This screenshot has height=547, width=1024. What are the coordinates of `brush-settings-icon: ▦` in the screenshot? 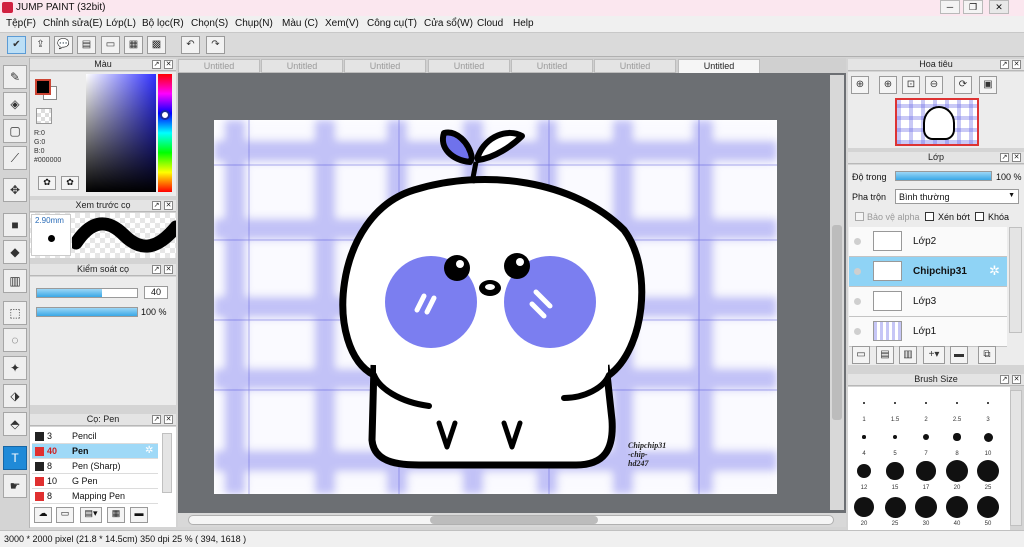 It's located at (116, 515).